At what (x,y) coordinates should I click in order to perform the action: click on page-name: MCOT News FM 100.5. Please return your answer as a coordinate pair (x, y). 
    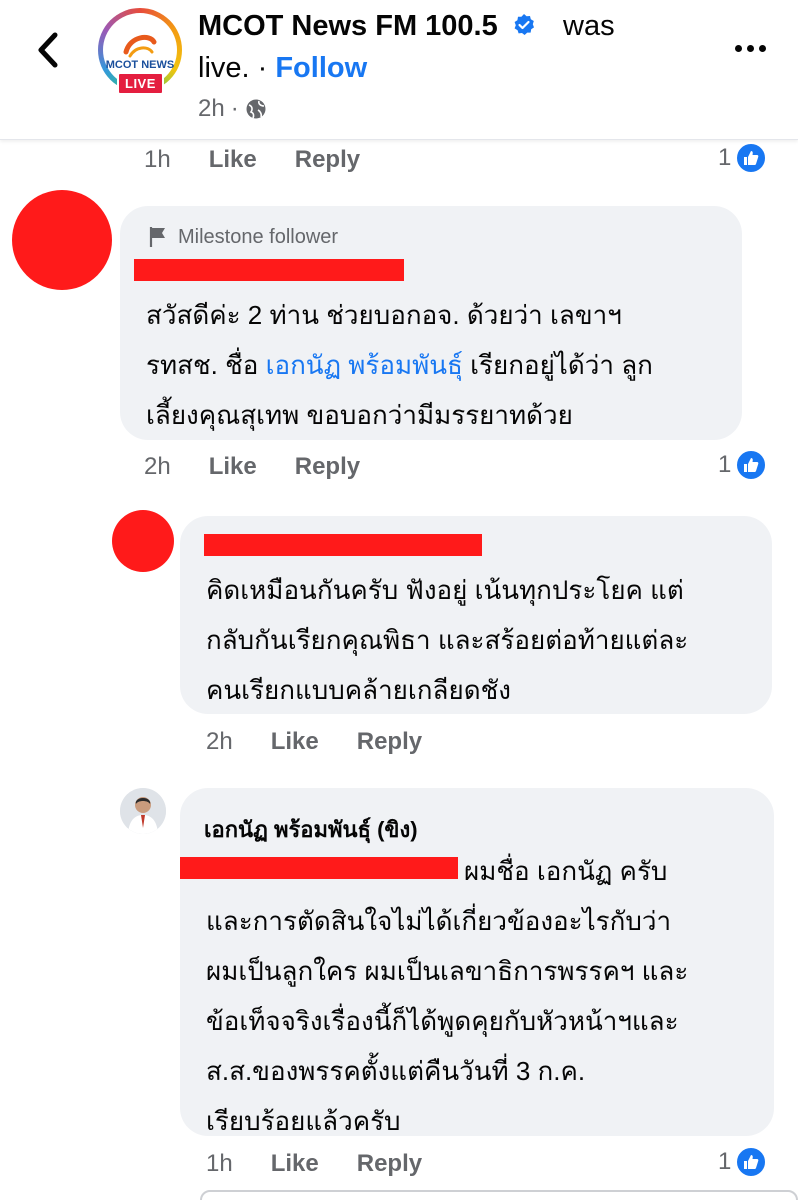
    Looking at the image, I should click on (367, 26).